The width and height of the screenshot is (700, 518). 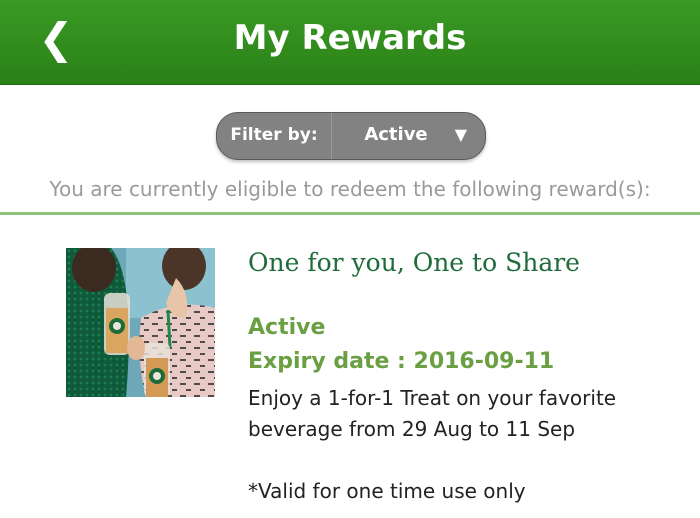 I want to click on reward-expiry-date: Expiry date : 2016-09-11, so click(x=401, y=361).